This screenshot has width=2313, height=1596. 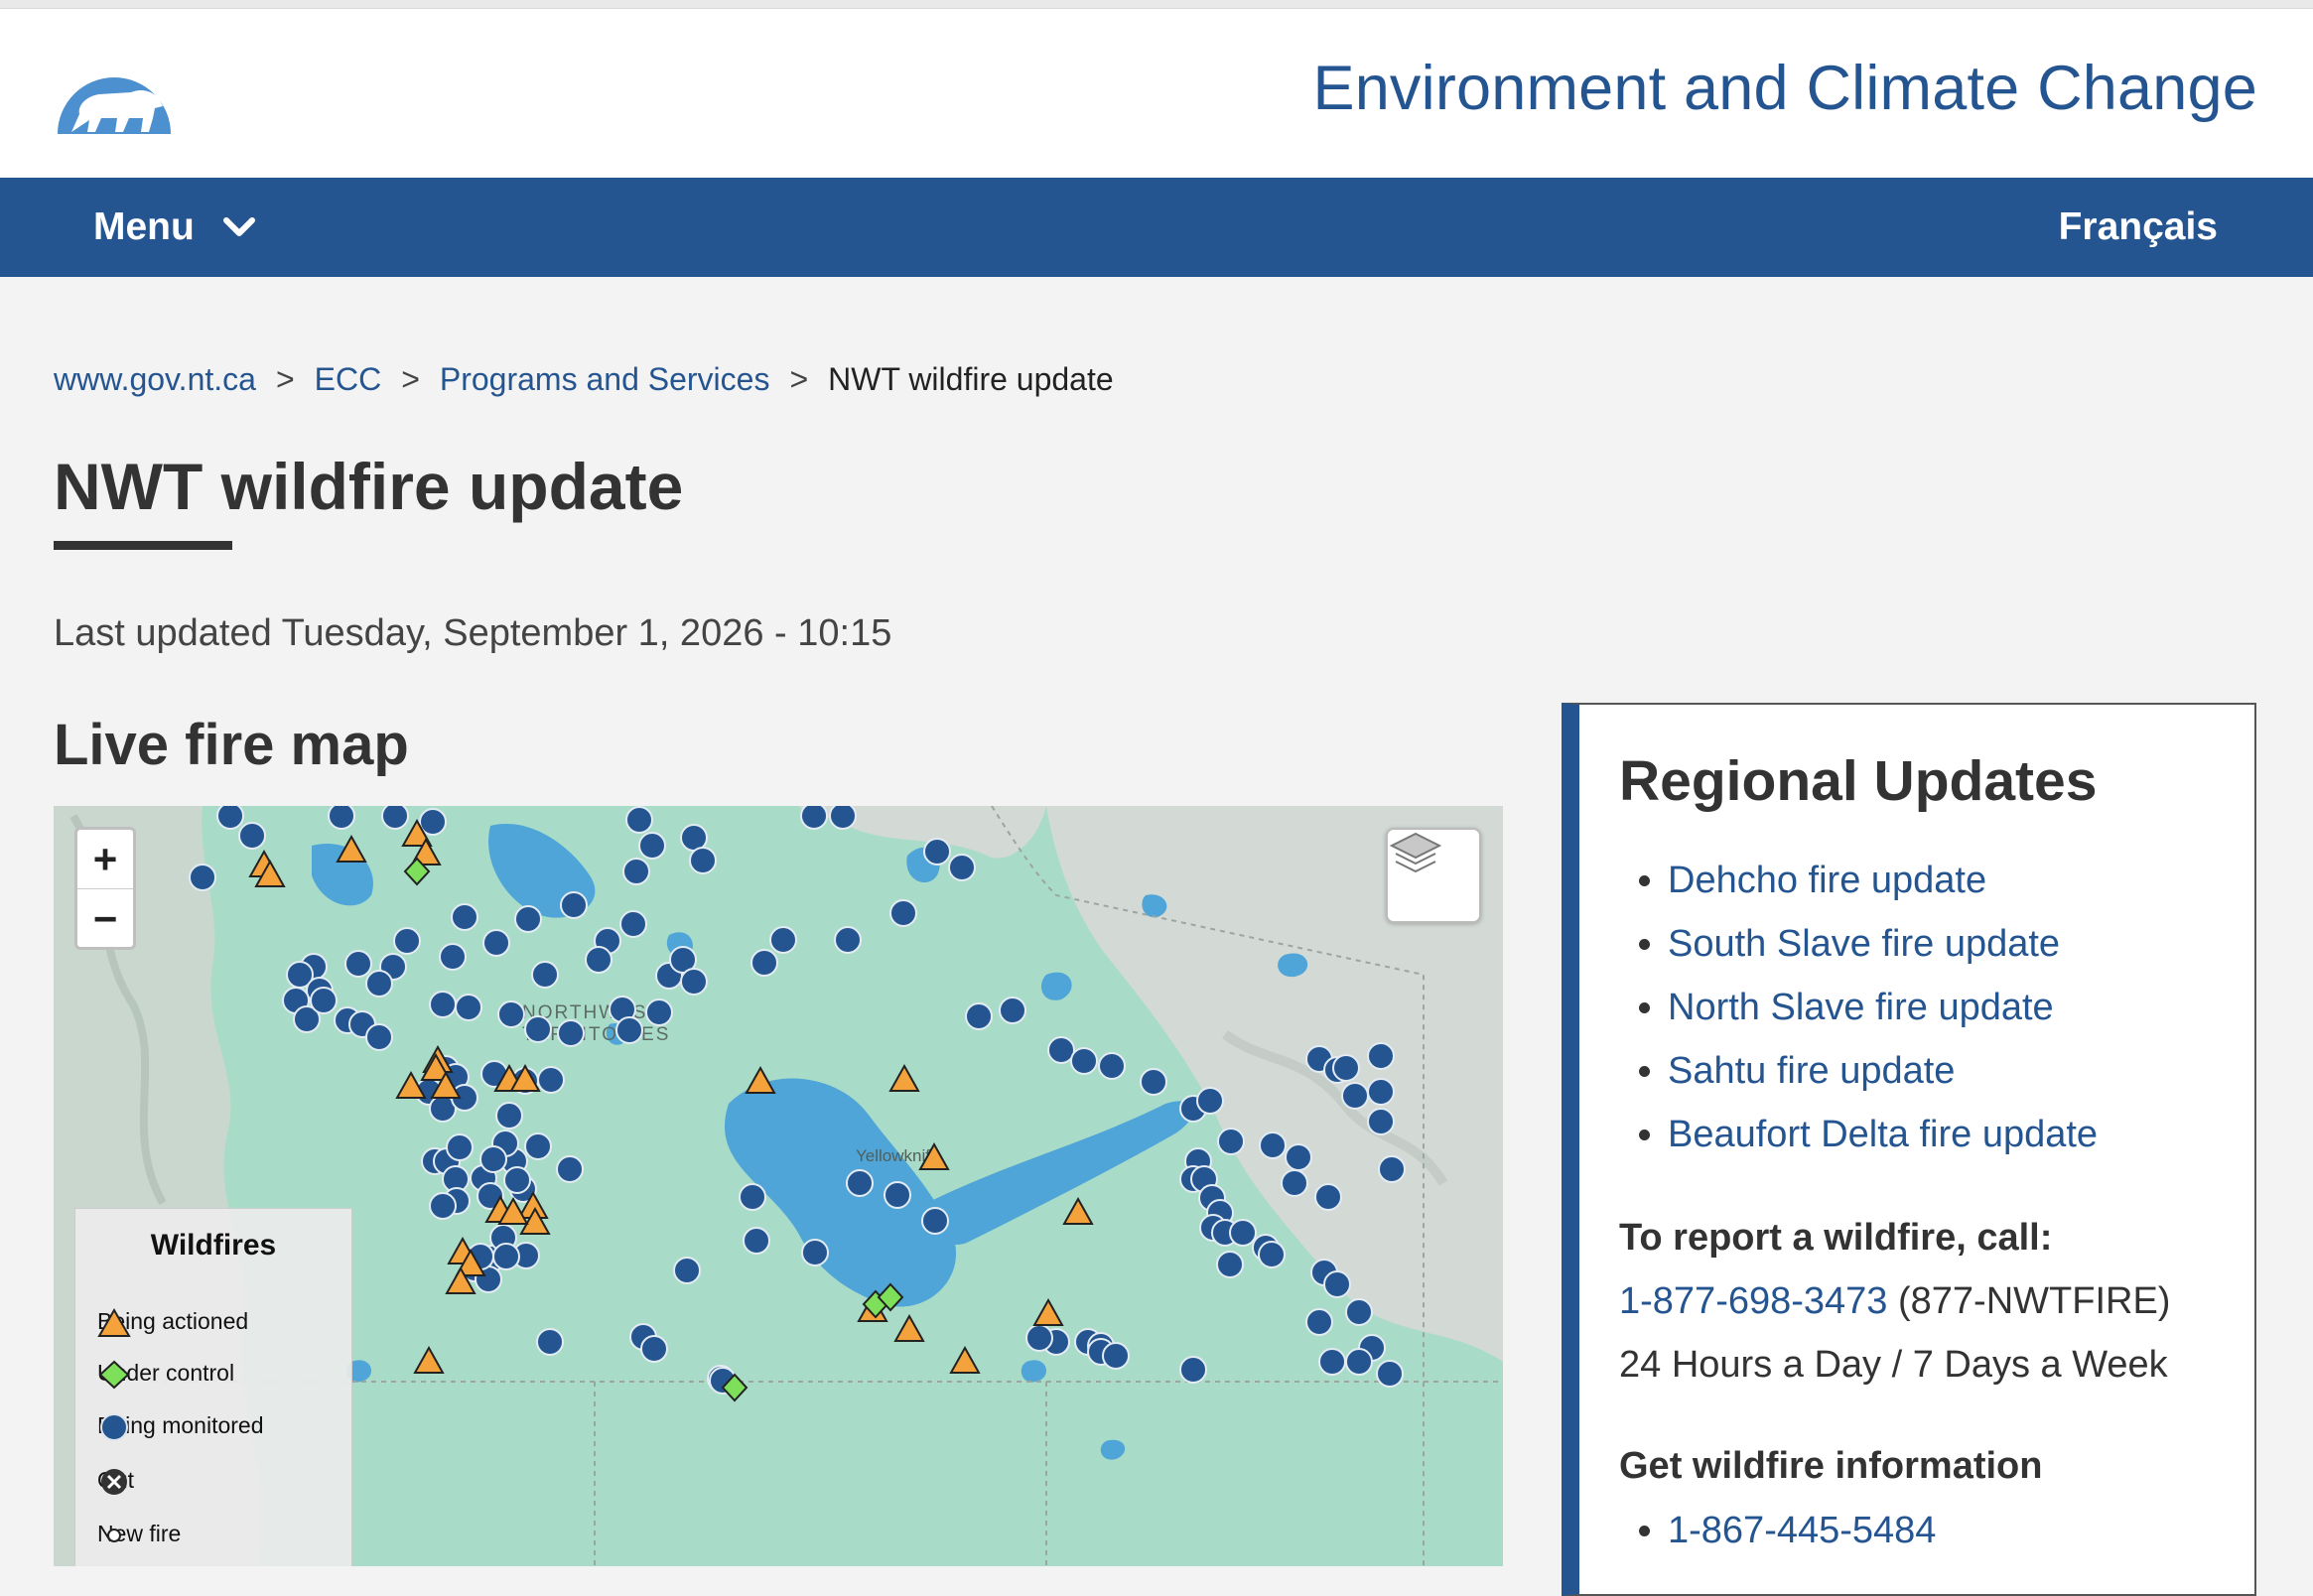 What do you see at coordinates (1864, 944) in the screenshot?
I see `south-slave-fire-update-link: South Slave fire update` at bounding box center [1864, 944].